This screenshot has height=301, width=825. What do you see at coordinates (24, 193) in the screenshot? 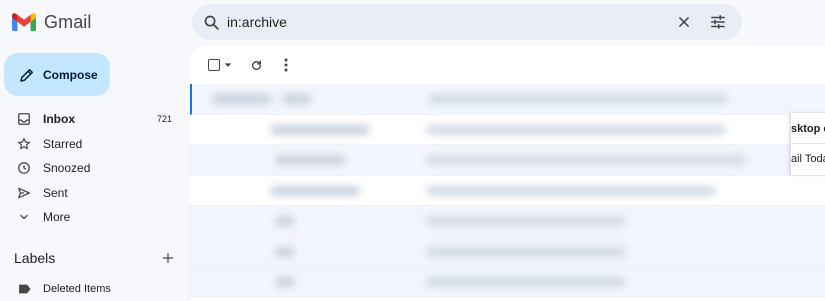
I see `send-icon` at bounding box center [24, 193].